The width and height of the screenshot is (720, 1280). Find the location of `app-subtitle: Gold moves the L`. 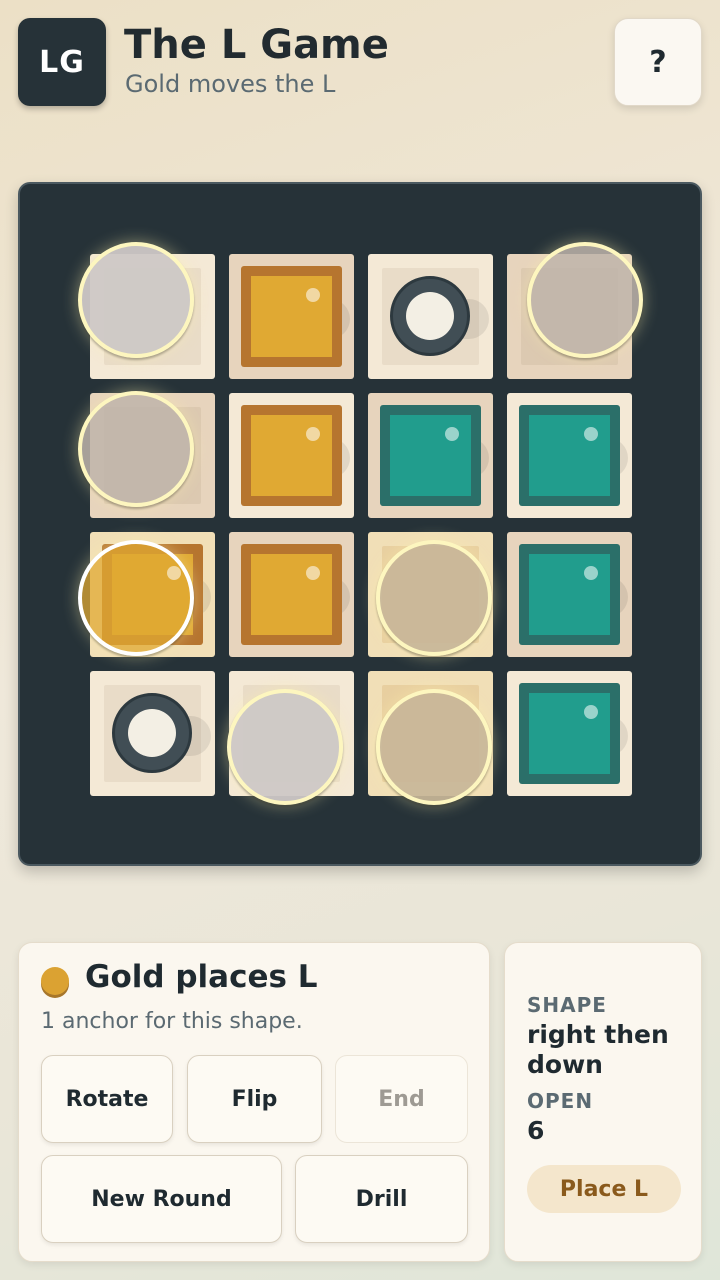

app-subtitle: Gold moves the L is located at coordinates (230, 84).